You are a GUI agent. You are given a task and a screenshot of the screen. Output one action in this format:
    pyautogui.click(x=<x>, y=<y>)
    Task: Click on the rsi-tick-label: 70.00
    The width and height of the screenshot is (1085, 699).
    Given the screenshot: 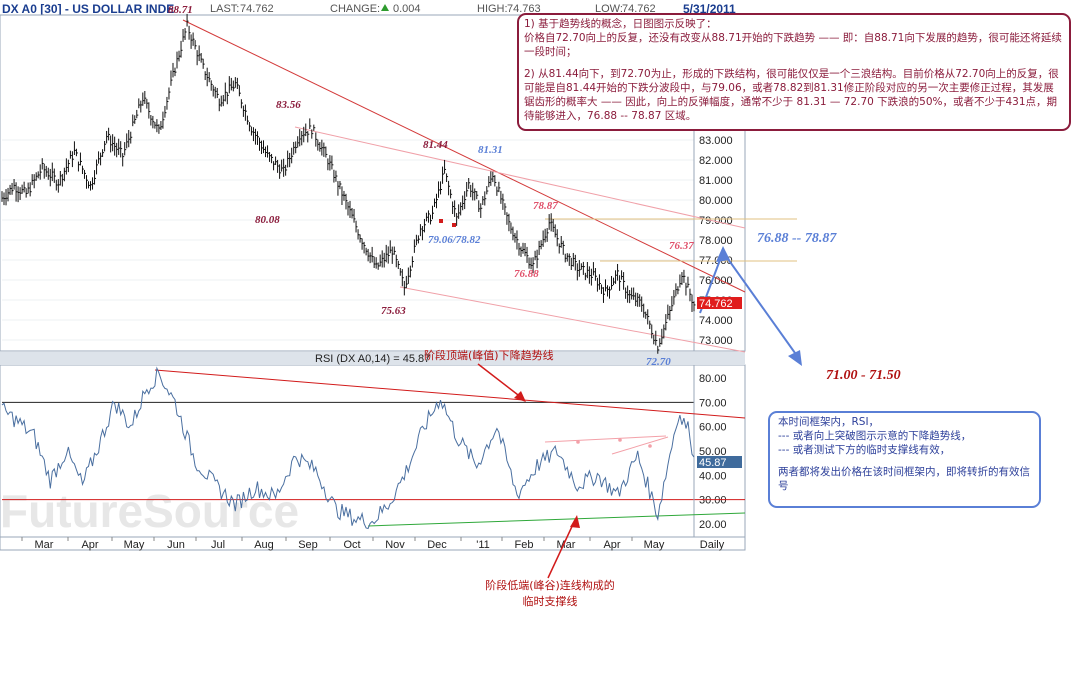 What is the action you would take?
    pyautogui.click(x=713, y=403)
    